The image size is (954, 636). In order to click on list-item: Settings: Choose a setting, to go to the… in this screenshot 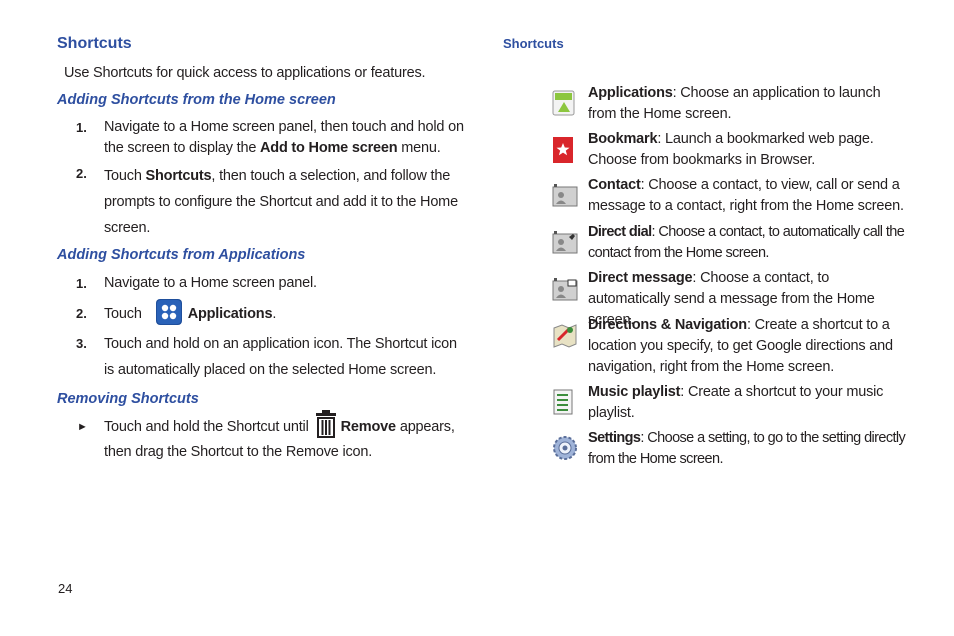, I will do `click(747, 448)`.